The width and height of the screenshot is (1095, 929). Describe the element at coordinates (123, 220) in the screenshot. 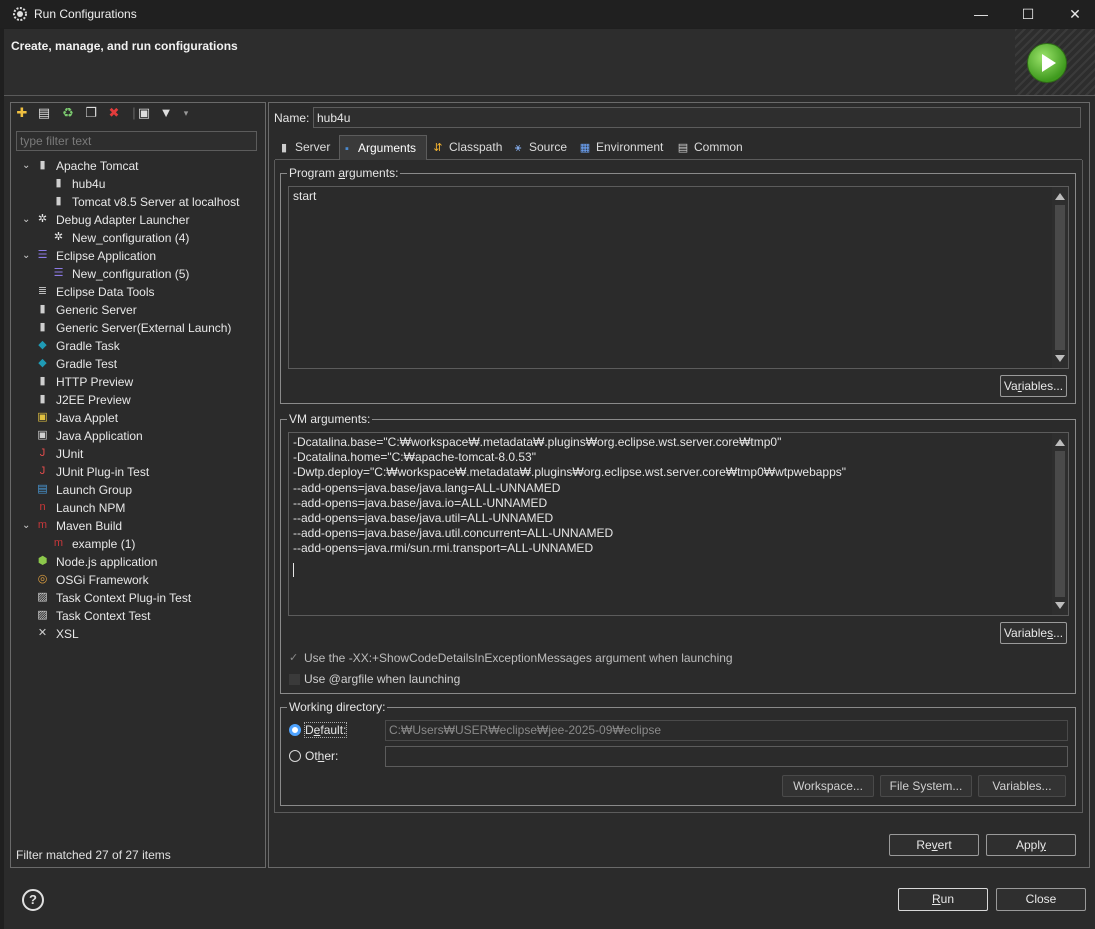

I see `tree-item-label: Debug Adapter Launcher` at that location.